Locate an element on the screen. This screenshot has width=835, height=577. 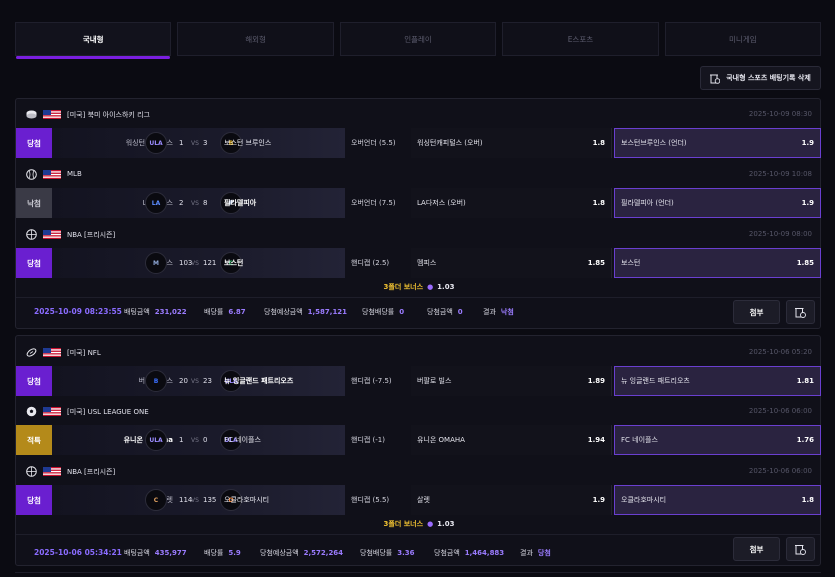
bet-date: 2025-10-06 05:34:21 is located at coordinates (78, 552).